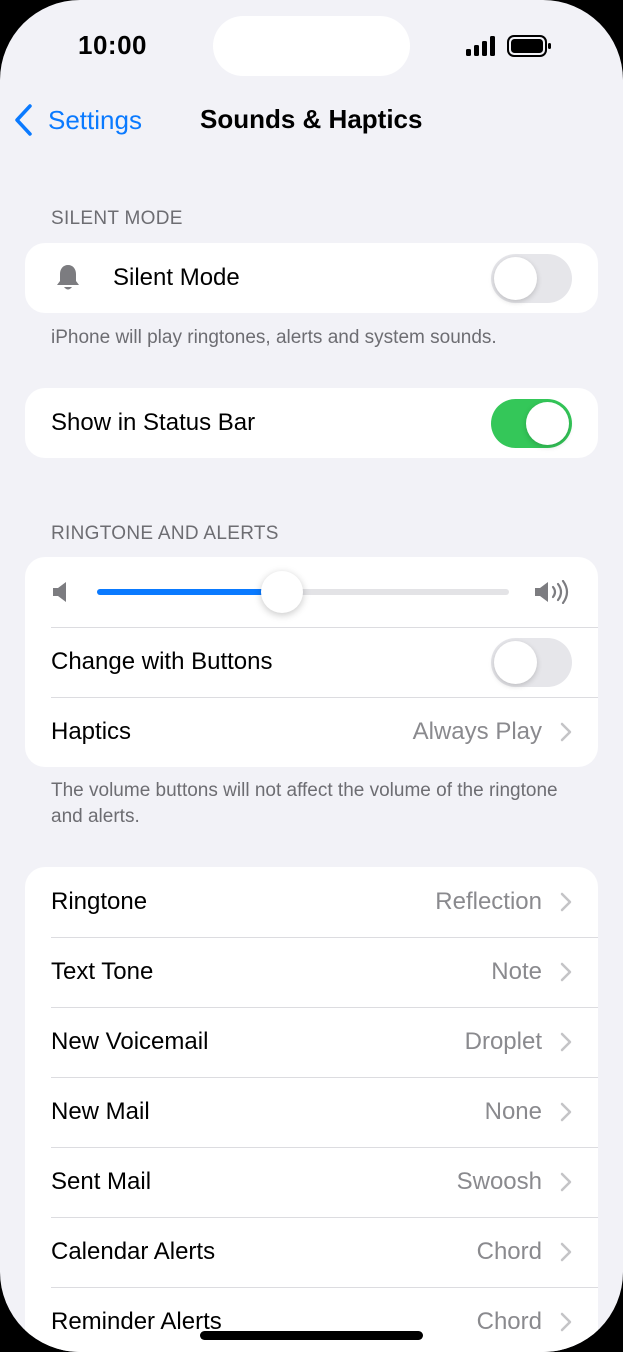  I want to click on sound-row: Reminder Alerts Chord, so click(311, 1319).